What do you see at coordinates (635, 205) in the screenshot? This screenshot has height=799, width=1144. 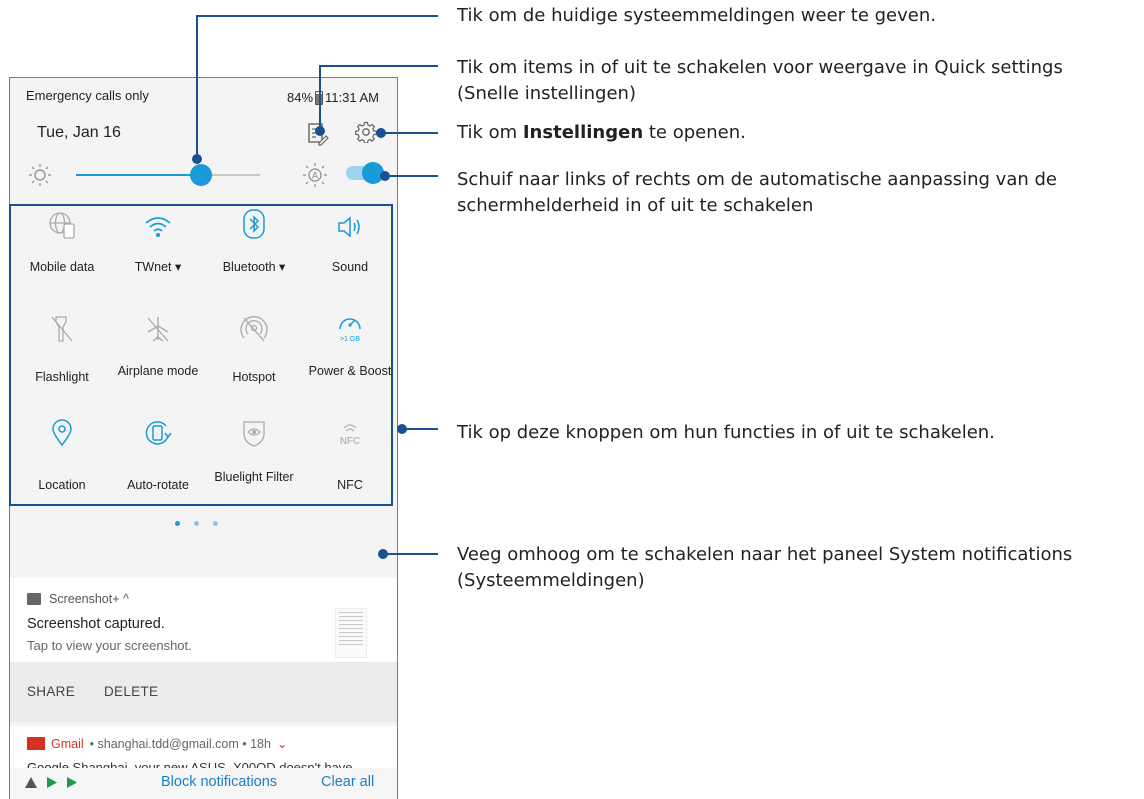 I see `annotation-line: schermhelderheid in of uit te schakelen` at bounding box center [635, 205].